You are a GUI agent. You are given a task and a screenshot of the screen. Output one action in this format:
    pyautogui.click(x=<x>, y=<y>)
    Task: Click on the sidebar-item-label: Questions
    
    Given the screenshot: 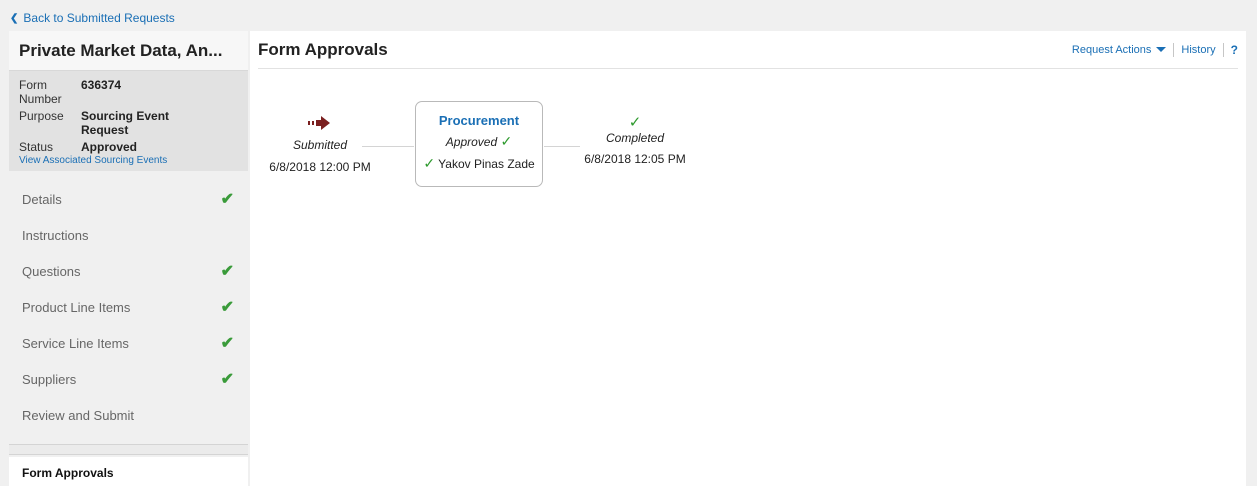 What is the action you would take?
    pyautogui.click(x=51, y=271)
    